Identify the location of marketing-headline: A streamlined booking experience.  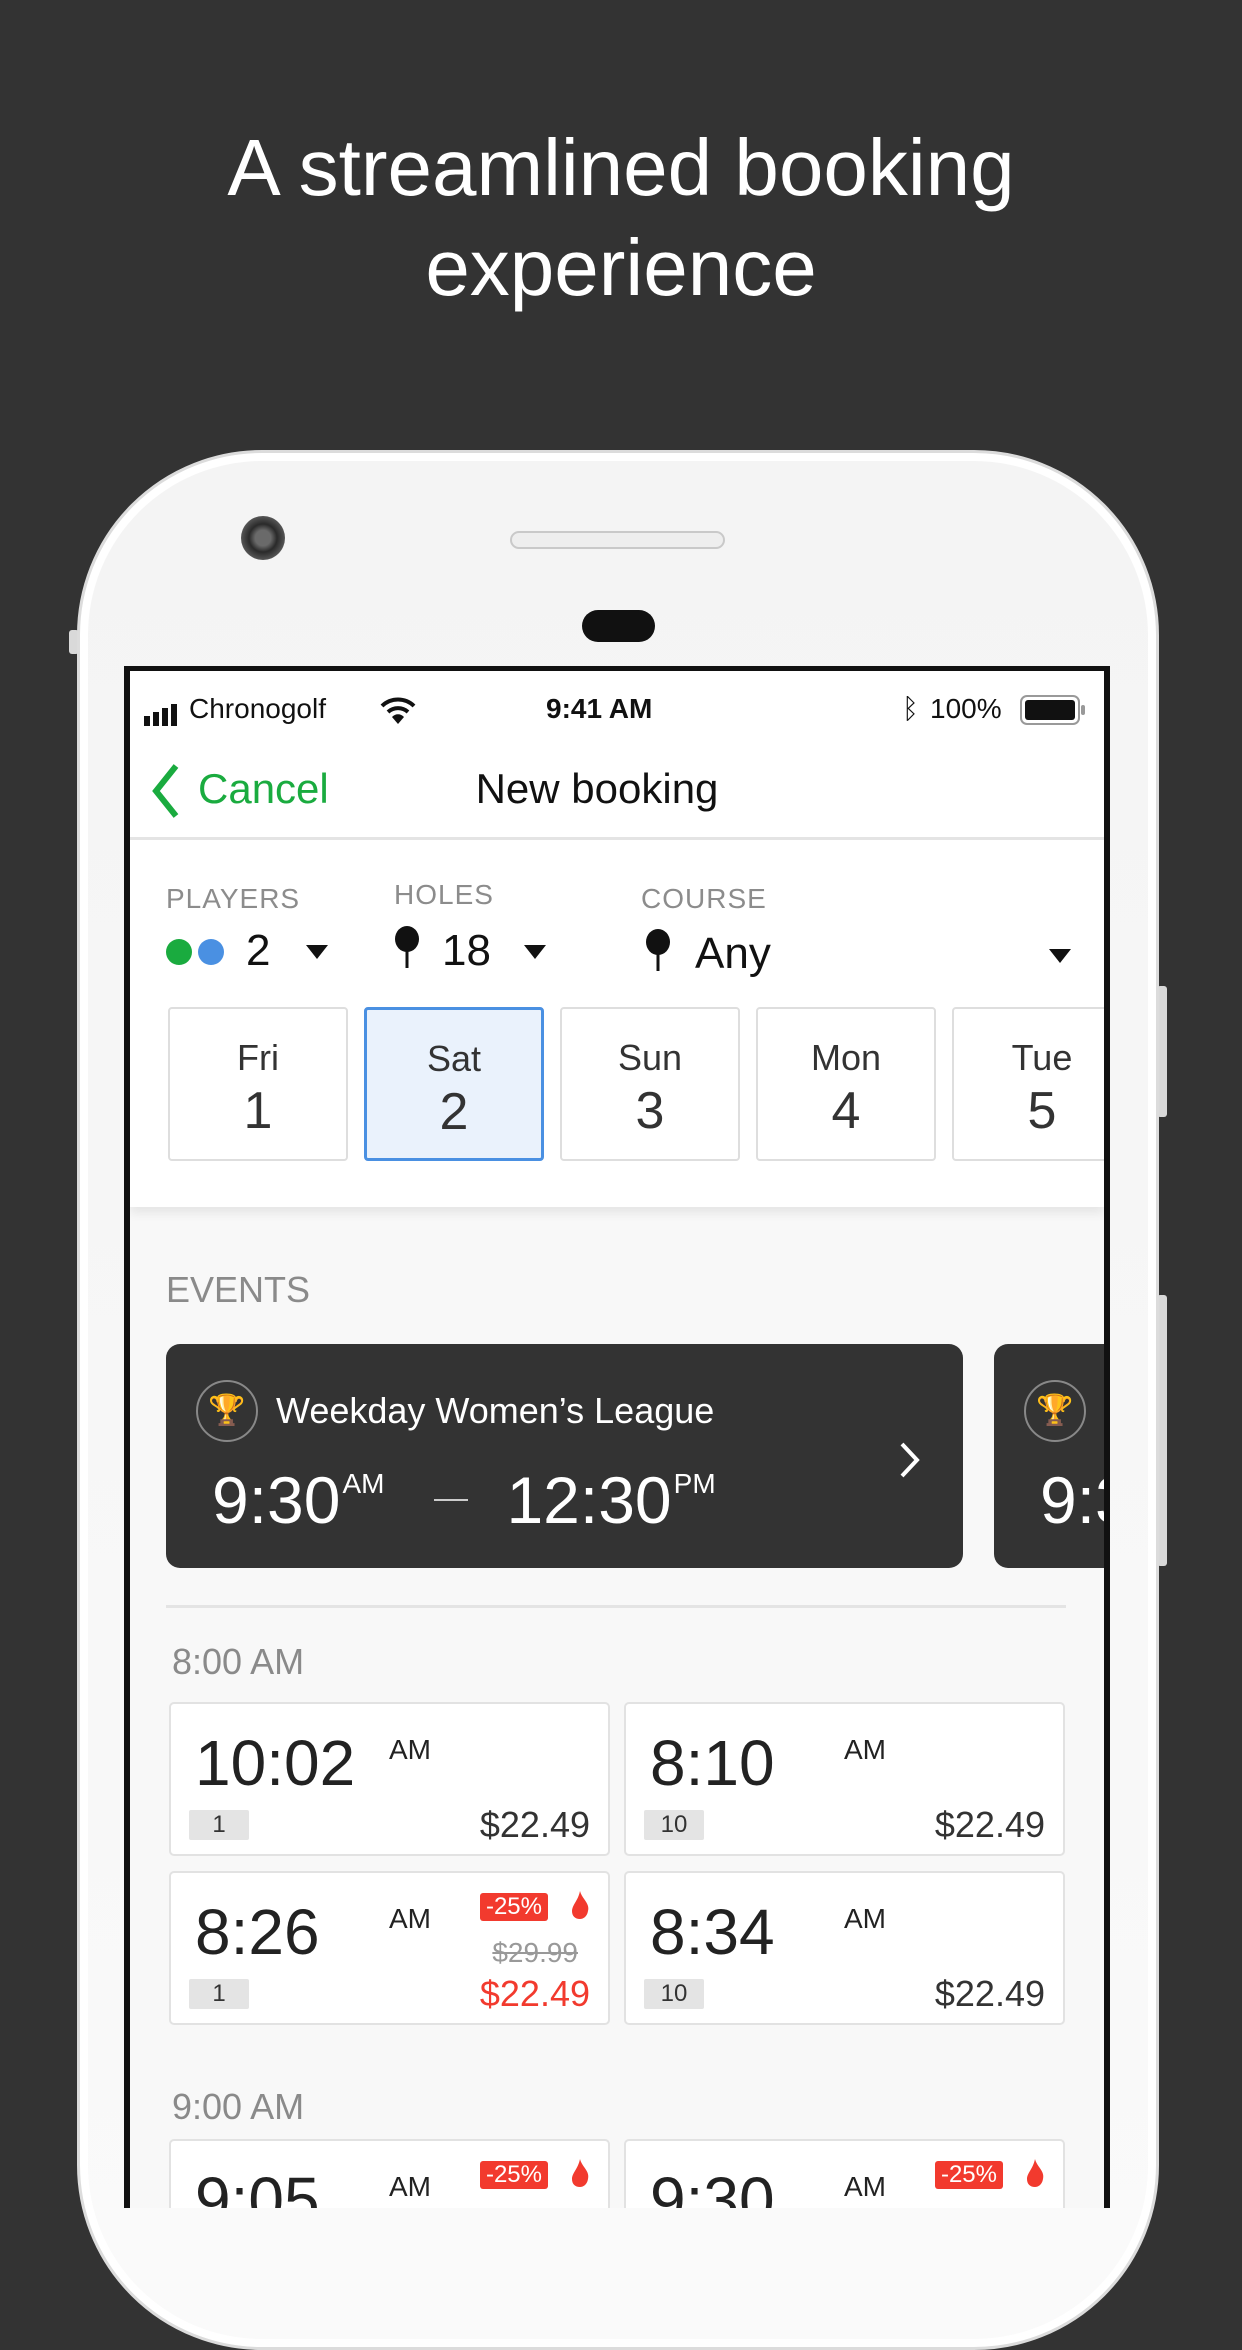
(621, 218).